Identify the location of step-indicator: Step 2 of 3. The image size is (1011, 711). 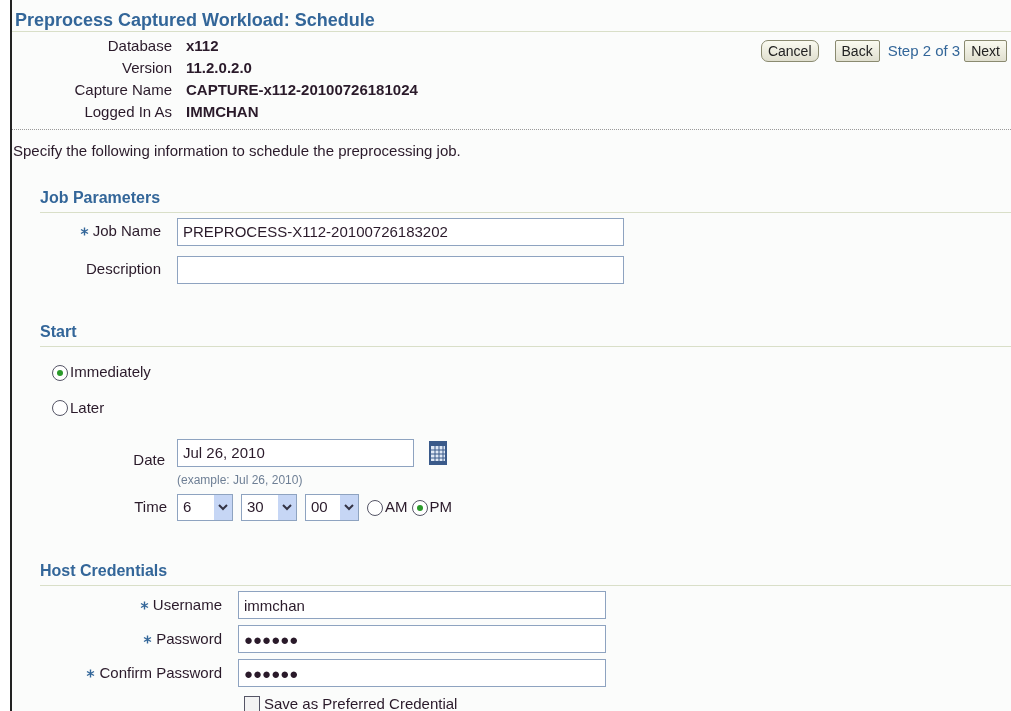
(924, 51).